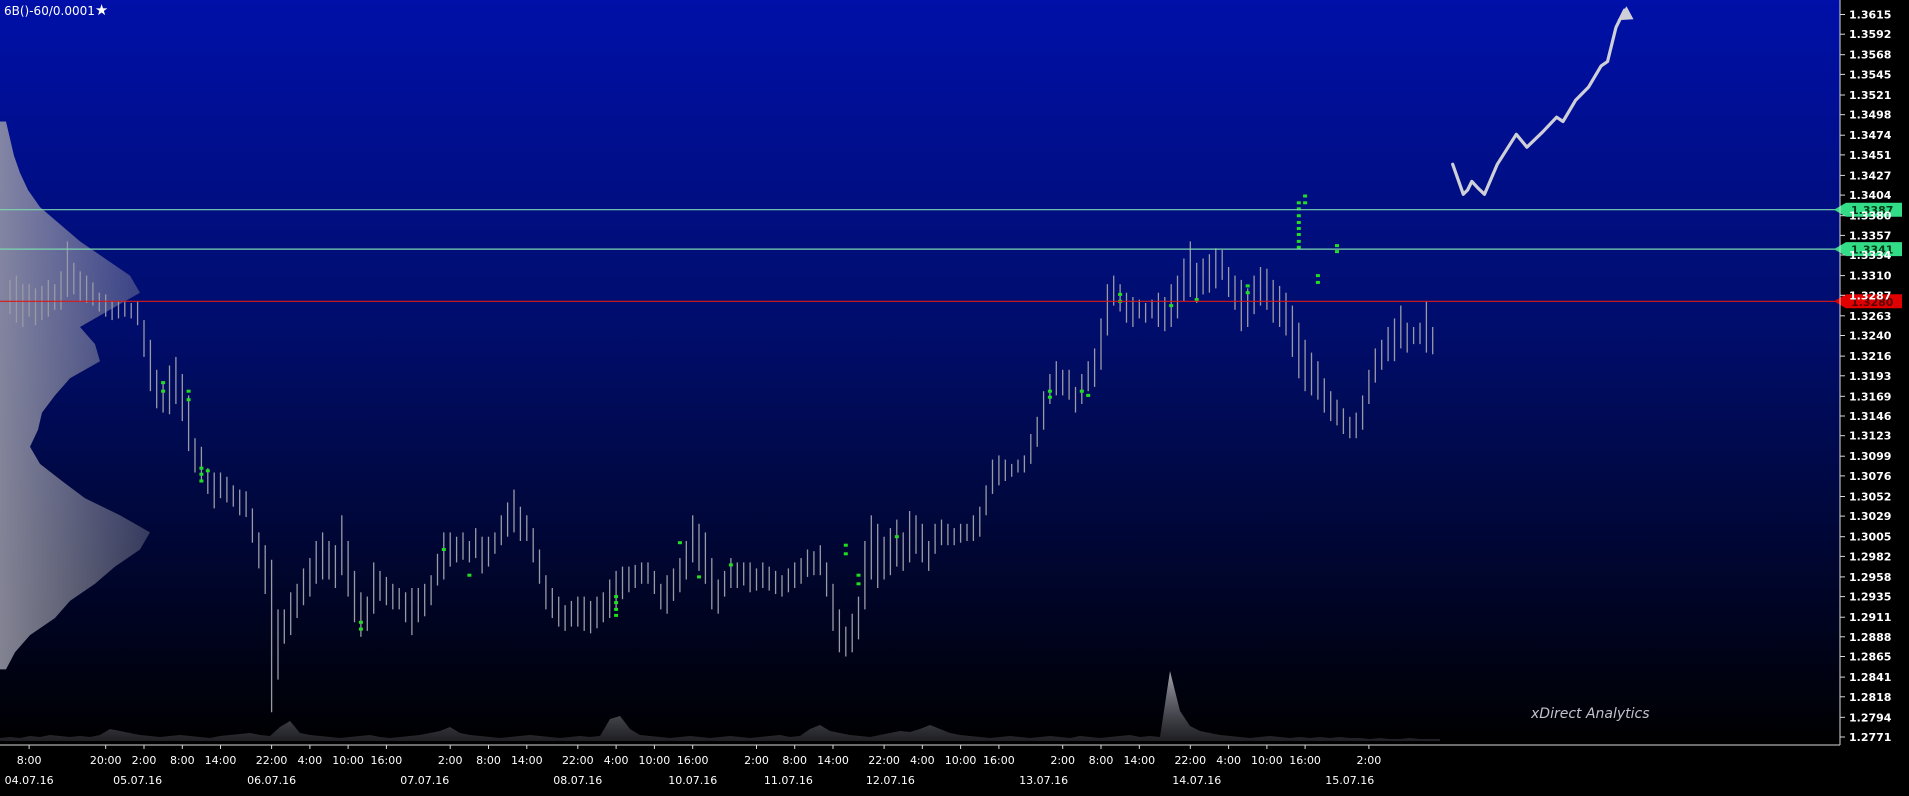 The width and height of the screenshot is (1909, 796). Describe the element at coordinates (29, 780) in the screenshot. I see `date-label: 04.07.16` at that location.